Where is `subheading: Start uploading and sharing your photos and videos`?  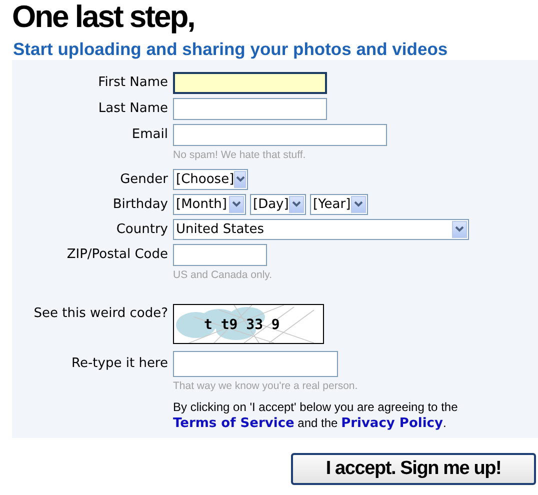
subheading: Start uploading and sharing your photos and videos is located at coordinates (231, 49).